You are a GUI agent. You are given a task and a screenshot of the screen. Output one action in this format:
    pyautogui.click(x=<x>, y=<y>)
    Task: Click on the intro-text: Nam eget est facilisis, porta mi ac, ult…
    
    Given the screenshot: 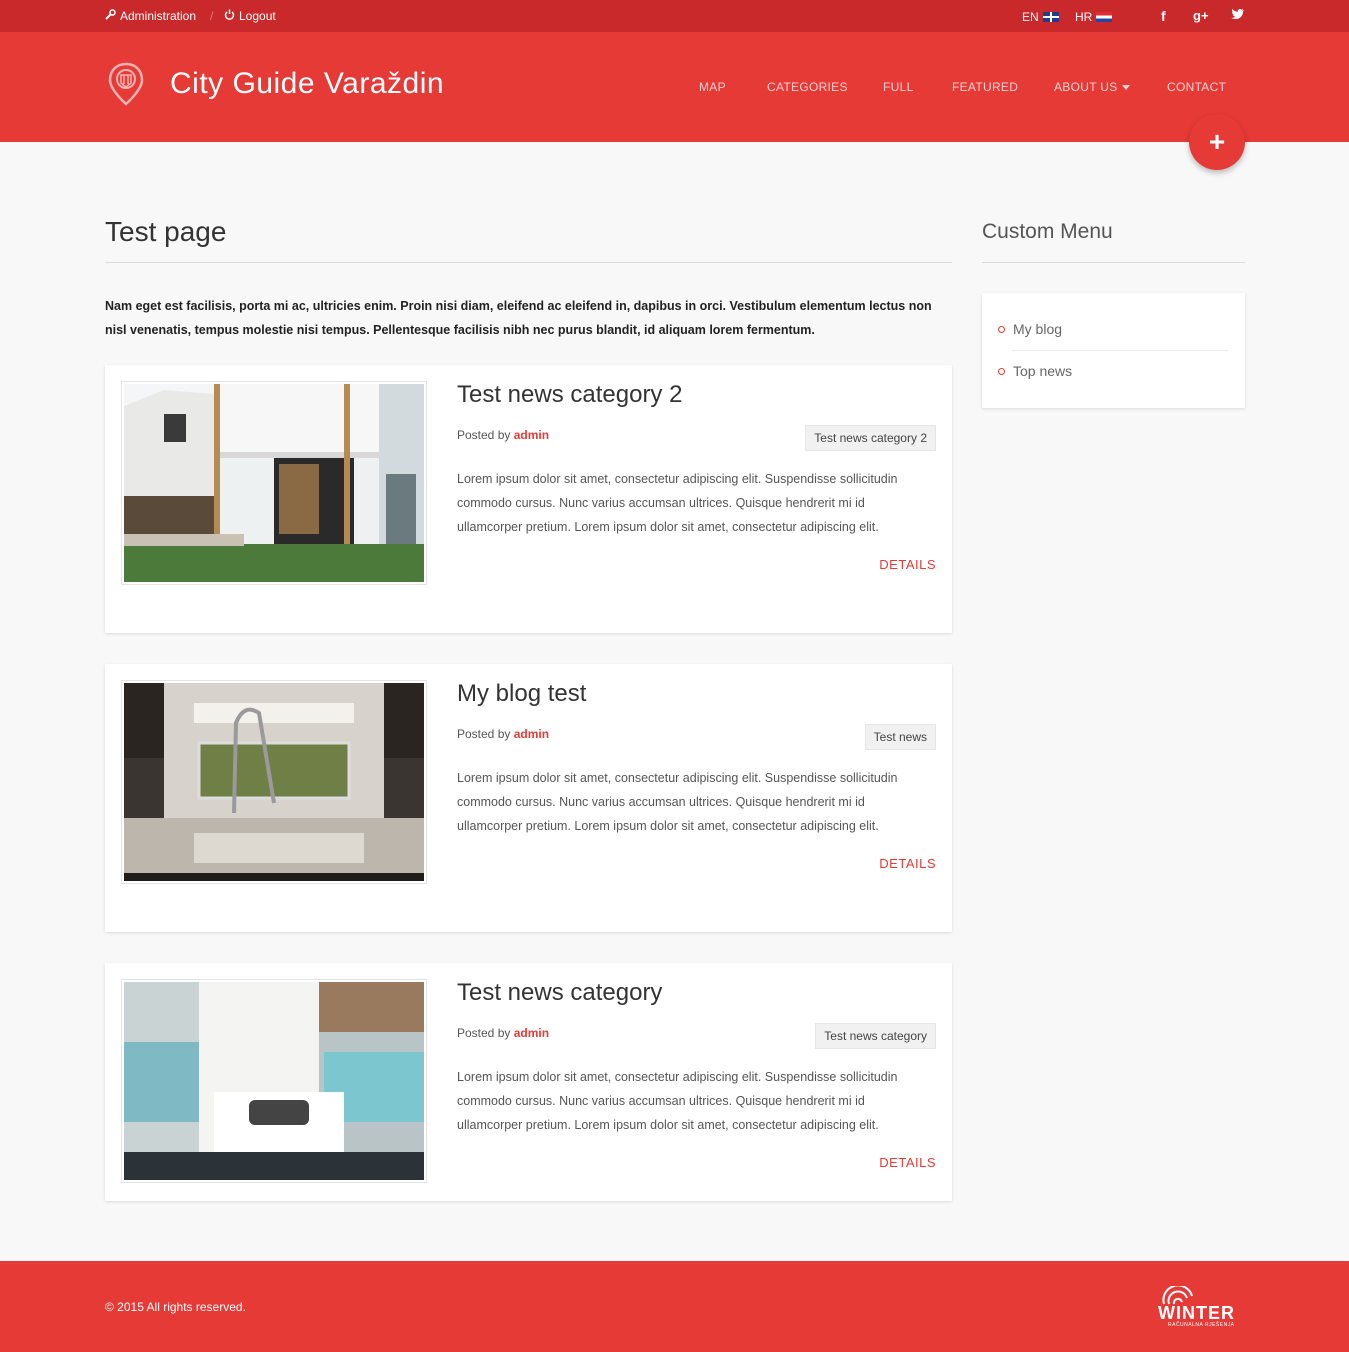 What is the action you would take?
    pyautogui.click(x=518, y=318)
    